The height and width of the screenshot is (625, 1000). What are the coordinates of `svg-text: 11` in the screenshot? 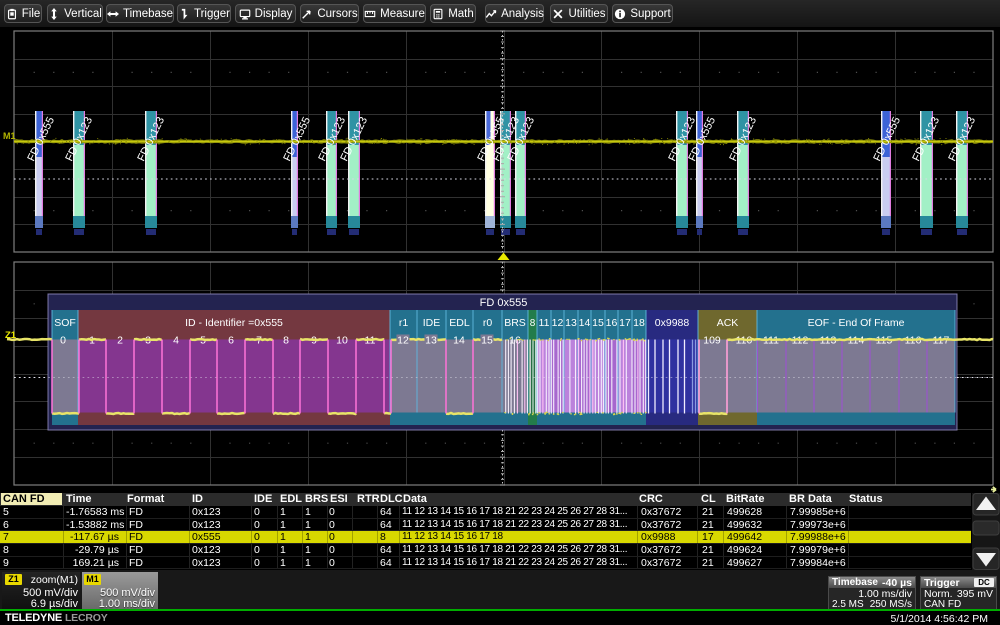 It's located at (544, 323).